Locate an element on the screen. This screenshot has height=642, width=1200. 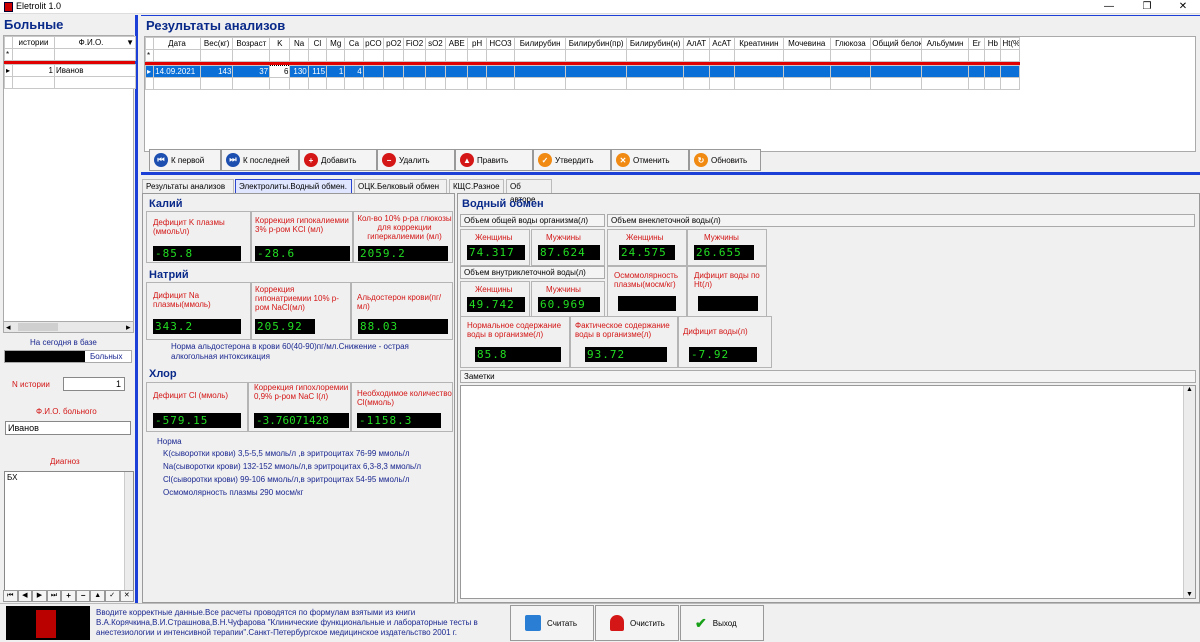
table-row: ▸ 1 Иванов is located at coordinates (70, 70).